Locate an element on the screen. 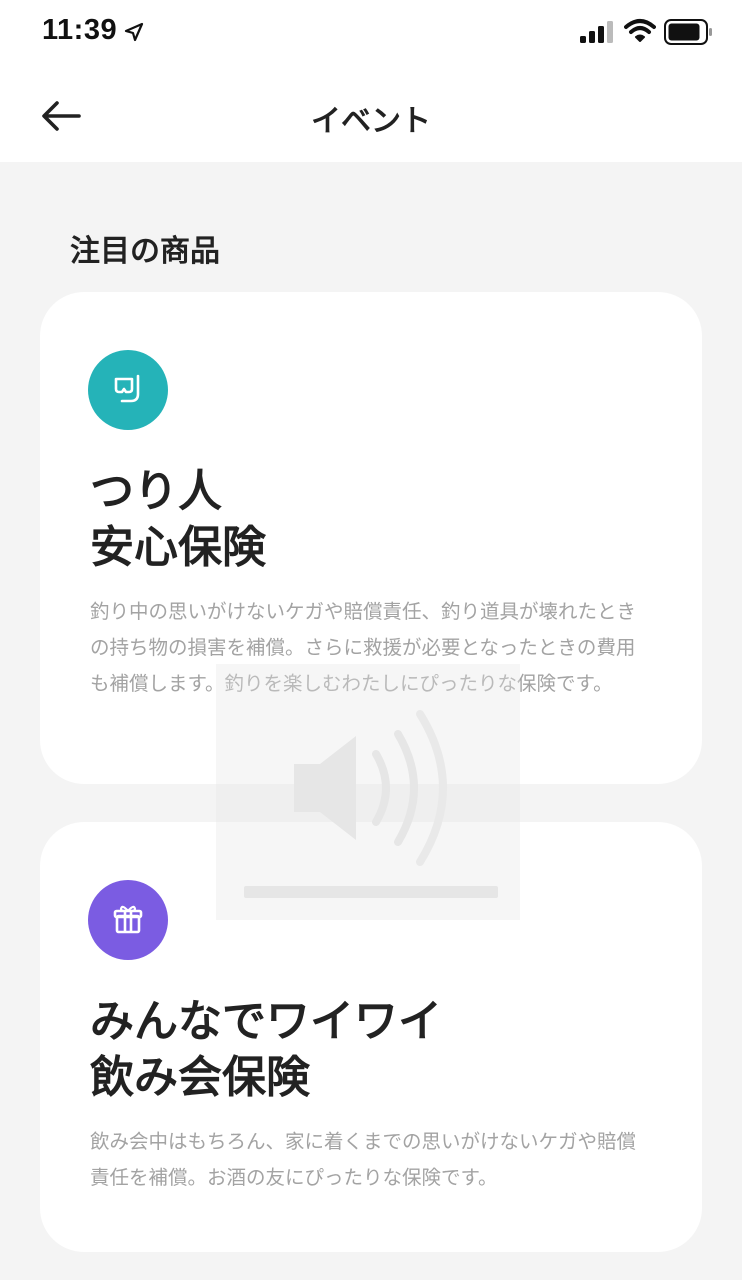 The height and width of the screenshot is (1280, 742). snorkel-mask-icon is located at coordinates (127, 388).